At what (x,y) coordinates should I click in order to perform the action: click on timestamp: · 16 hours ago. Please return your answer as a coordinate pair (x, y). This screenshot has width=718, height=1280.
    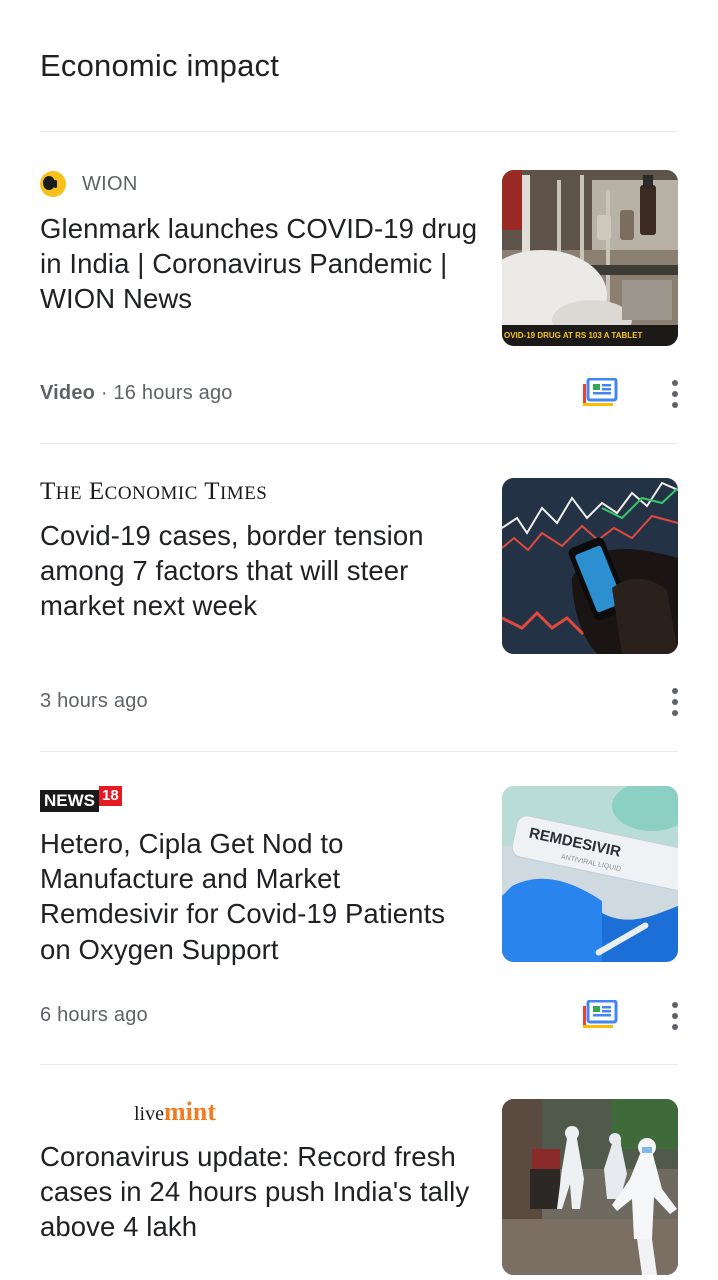
    Looking at the image, I should click on (166, 393).